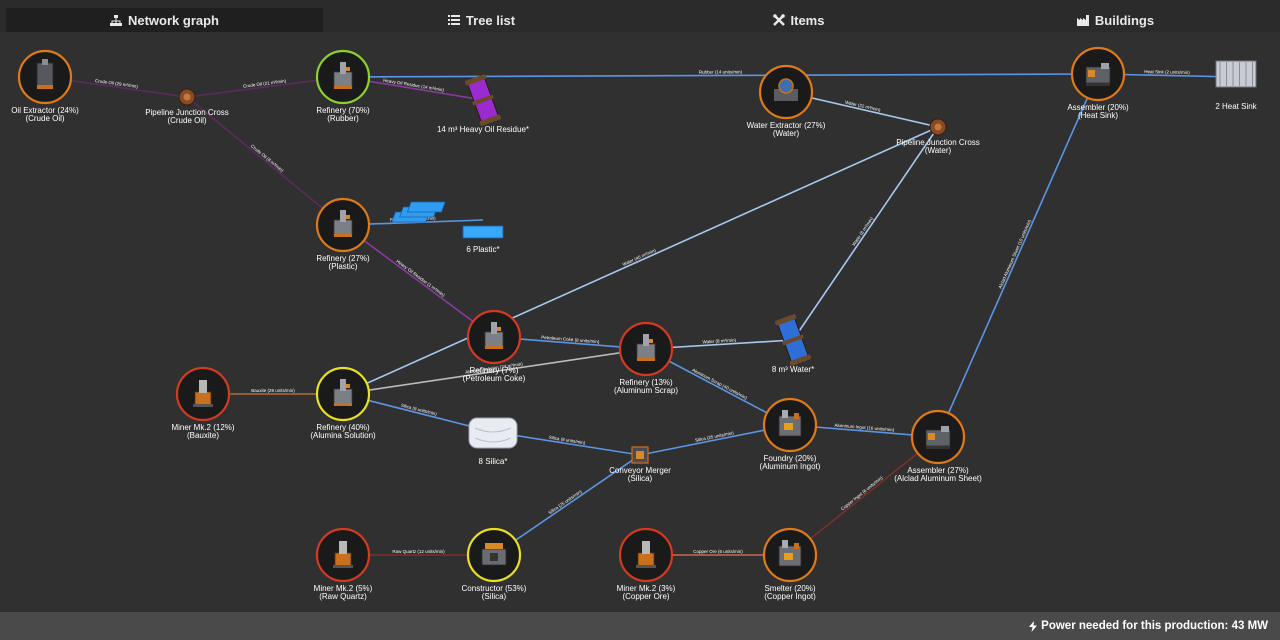 This screenshot has width=1280, height=640. What do you see at coordinates (1033, 626) in the screenshot?
I see `bolt-icon` at bounding box center [1033, 626].